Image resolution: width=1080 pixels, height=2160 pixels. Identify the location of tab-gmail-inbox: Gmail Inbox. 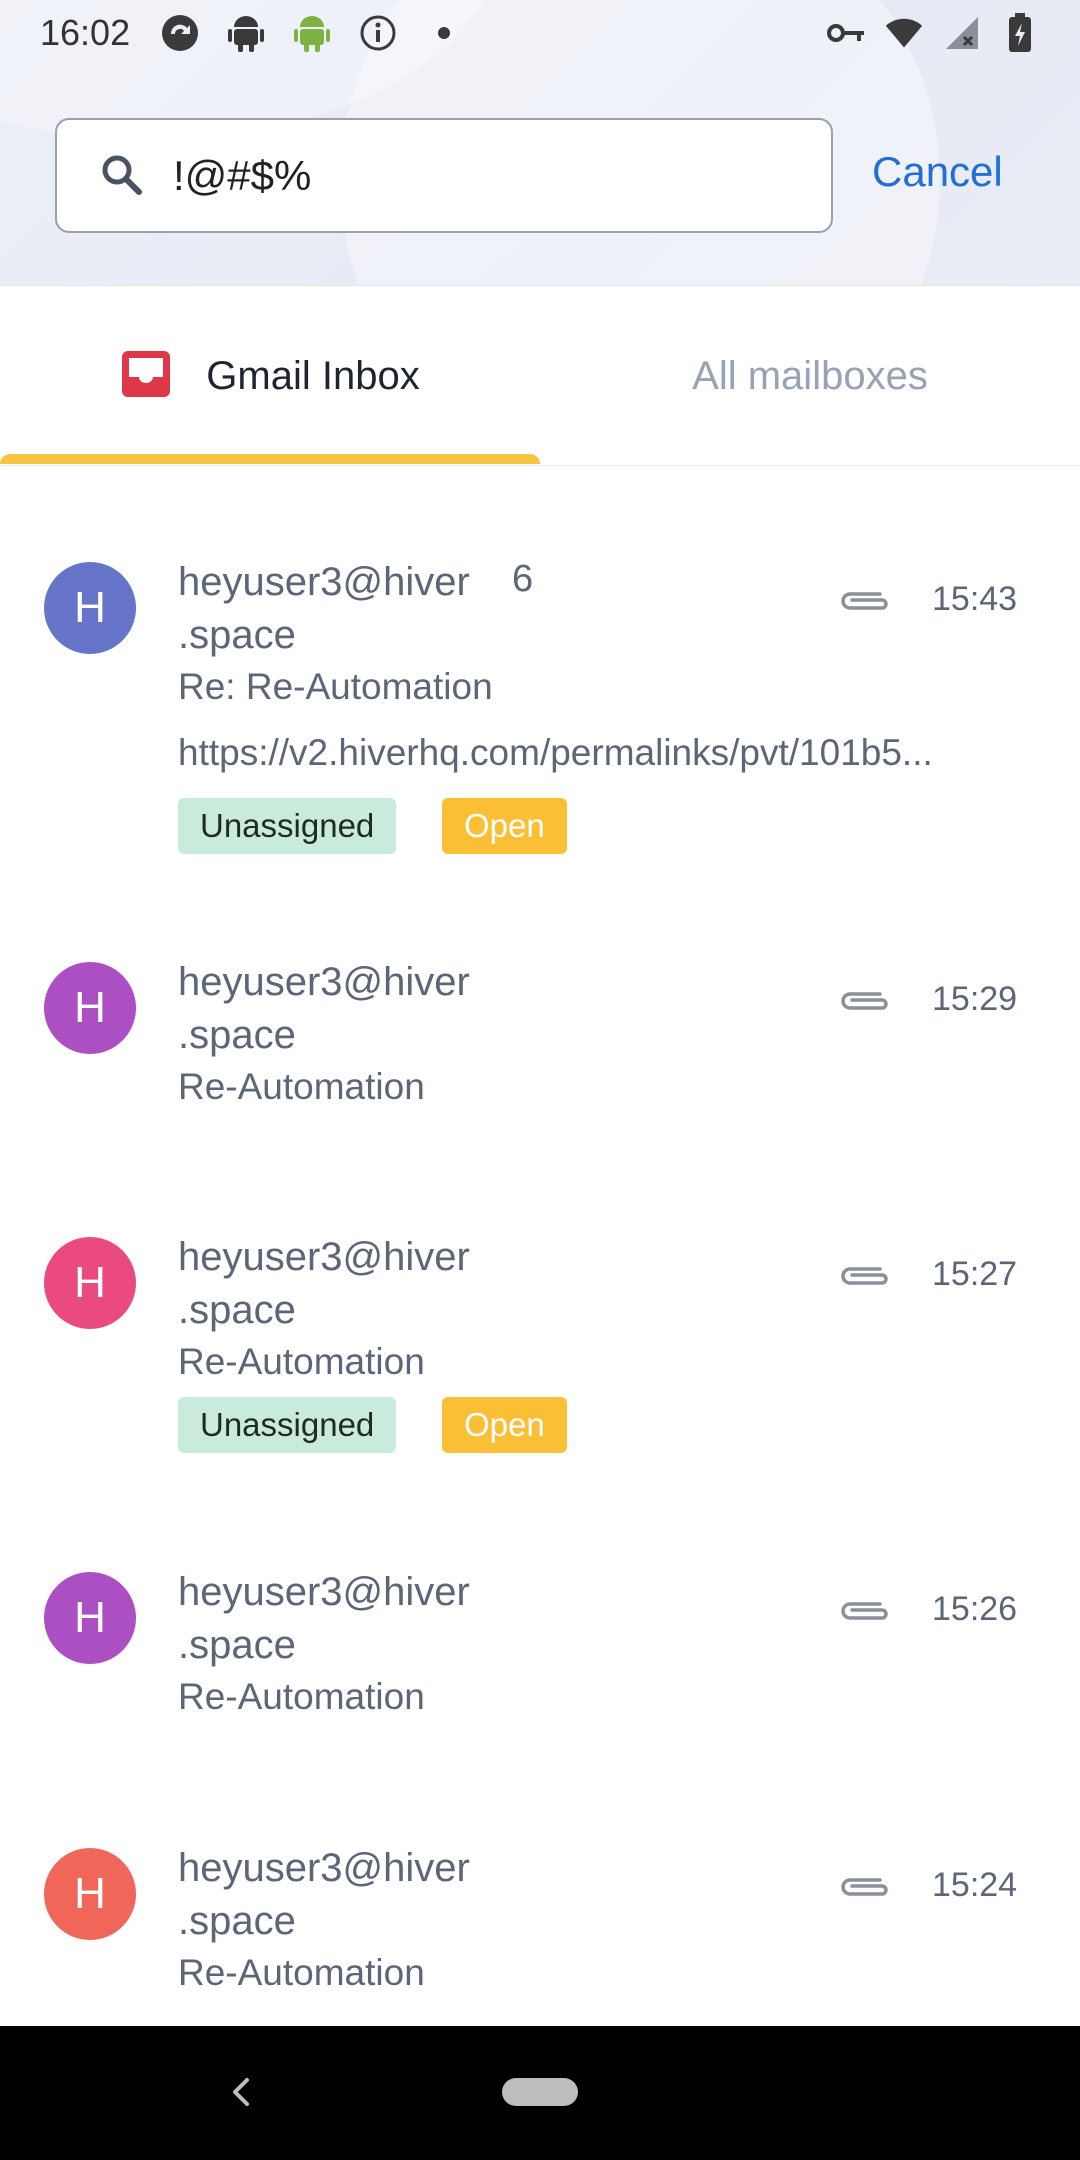
(270, 376).